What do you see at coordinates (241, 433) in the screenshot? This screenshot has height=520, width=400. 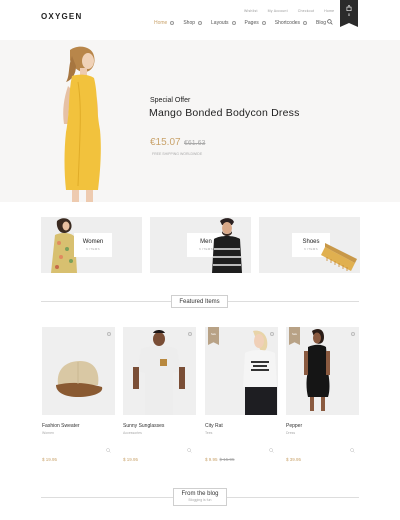 I see `product-category: Tees` at bounding box center [241, 433].